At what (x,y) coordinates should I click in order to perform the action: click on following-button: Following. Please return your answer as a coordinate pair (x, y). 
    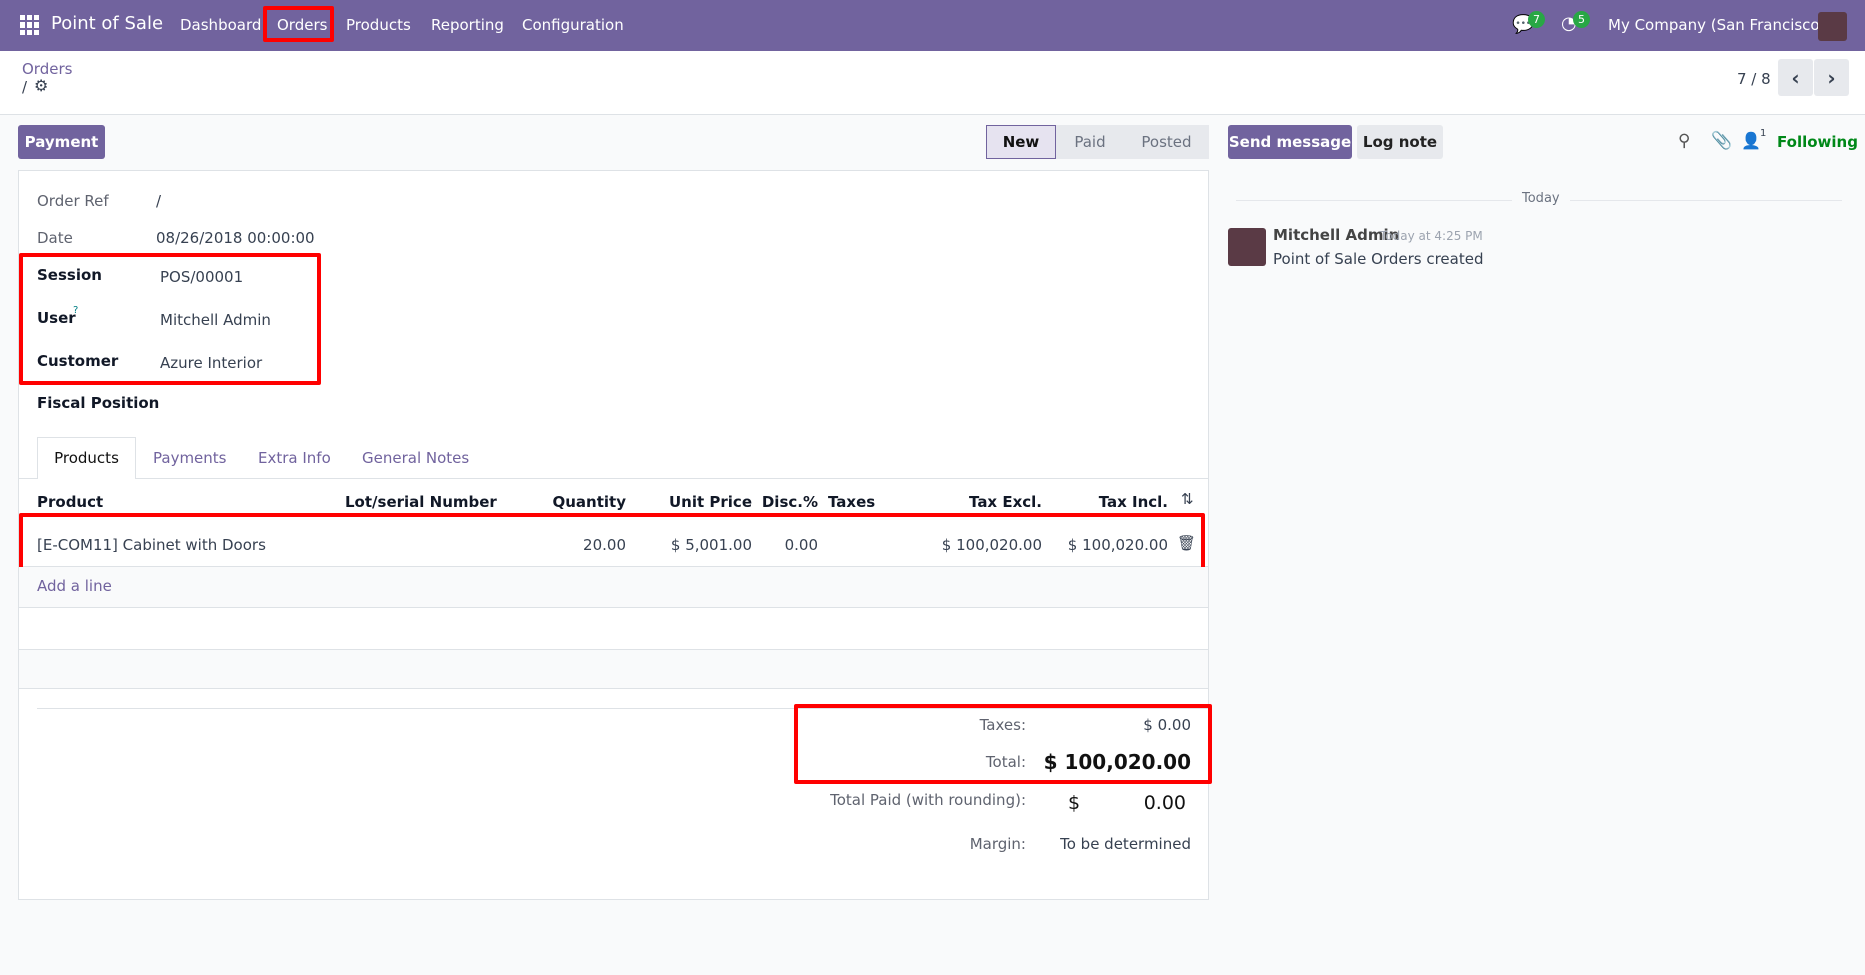
    Looking at the image, I should click on (1817, 142).